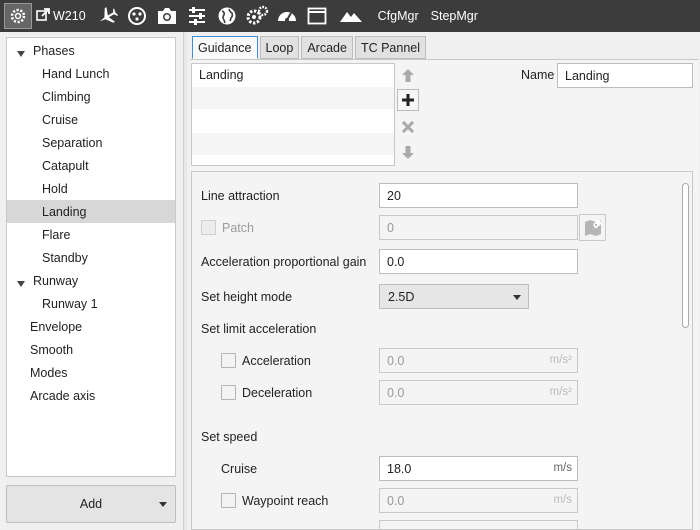 The height and width of the screenshot is (530, 700). Describe the element at coordinates (478, 195) in the screenshot. I see `line-attraction-input: 20` at that location.